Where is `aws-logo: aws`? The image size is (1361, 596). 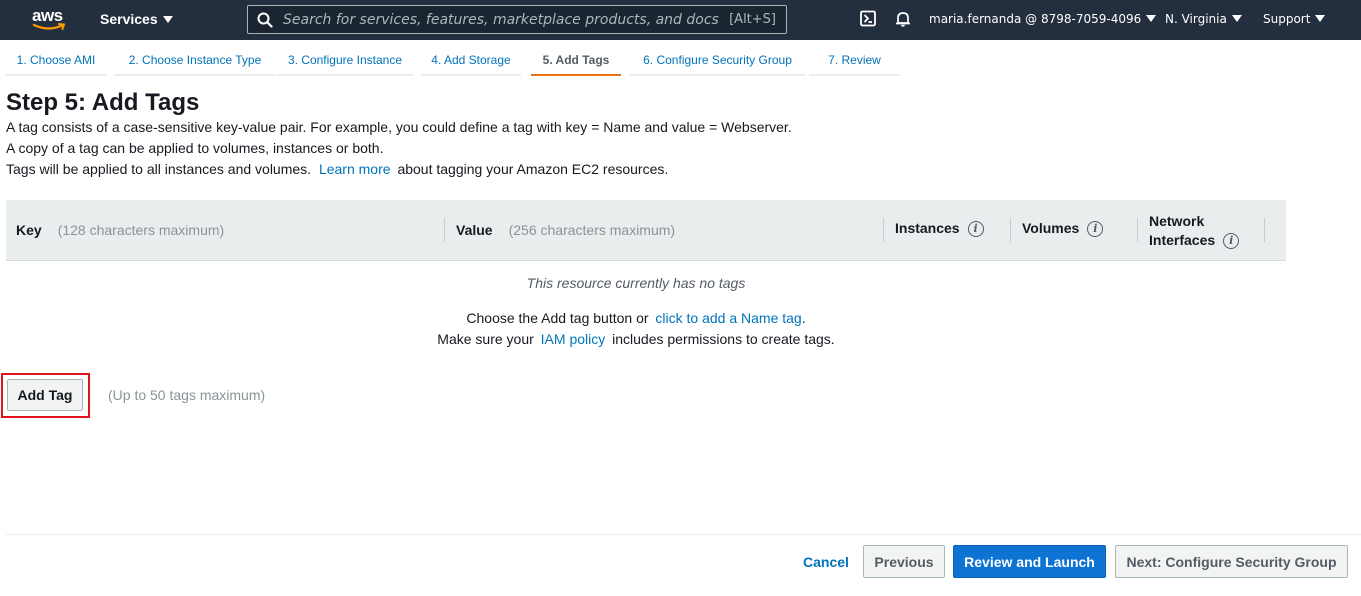 aws-logo: aws is located at coordinates (49, 19).